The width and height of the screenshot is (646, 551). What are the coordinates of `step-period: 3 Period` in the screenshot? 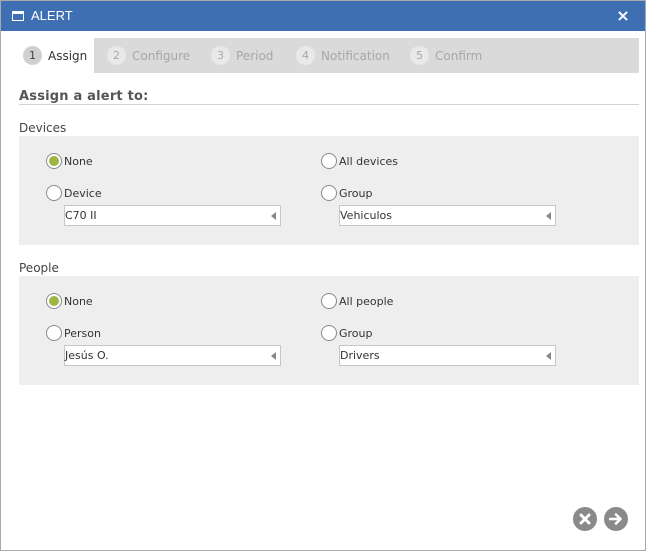 It's located at (242, 55).